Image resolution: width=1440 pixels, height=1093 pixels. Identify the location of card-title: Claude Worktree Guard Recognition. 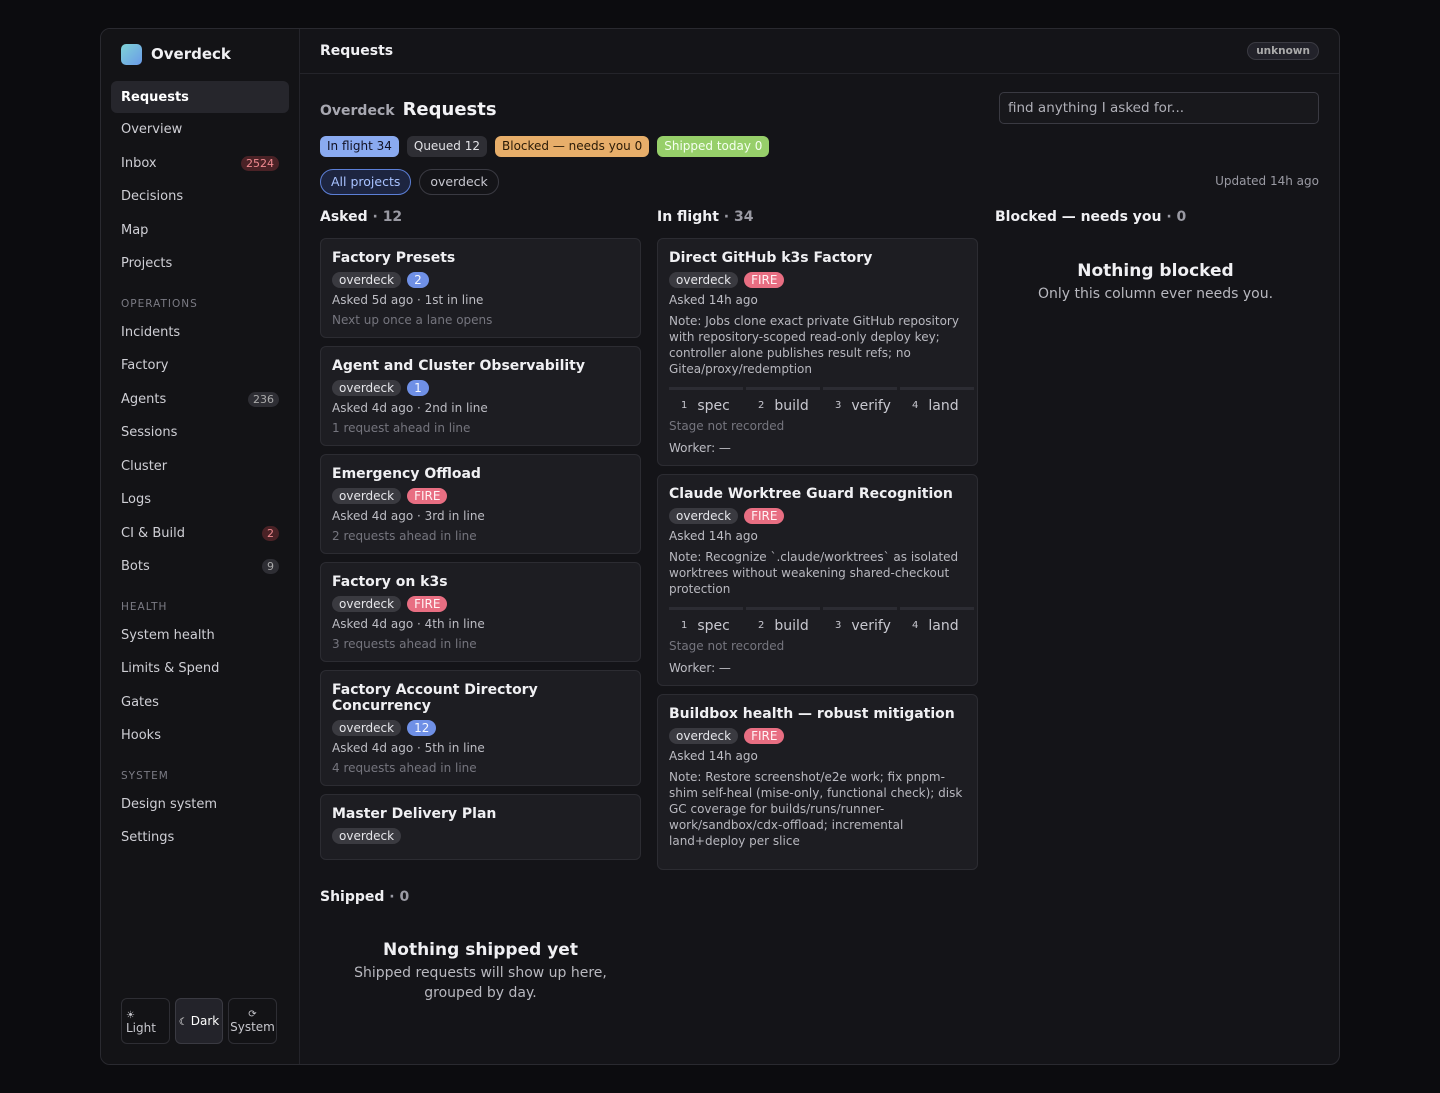
(811, 494).